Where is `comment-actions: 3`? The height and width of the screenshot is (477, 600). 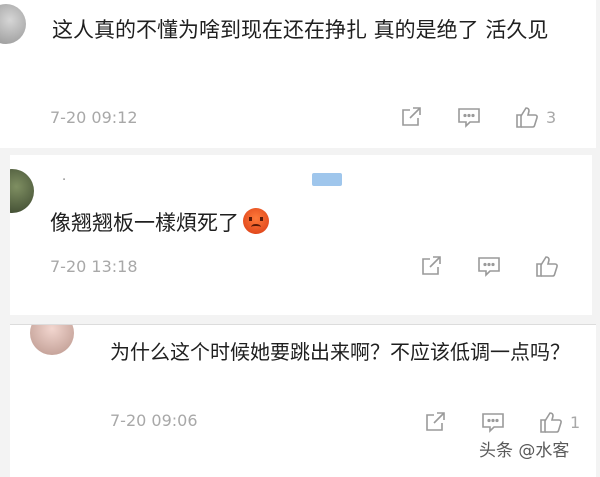
comment-actions: 3 is located at coordinates (477, 117).